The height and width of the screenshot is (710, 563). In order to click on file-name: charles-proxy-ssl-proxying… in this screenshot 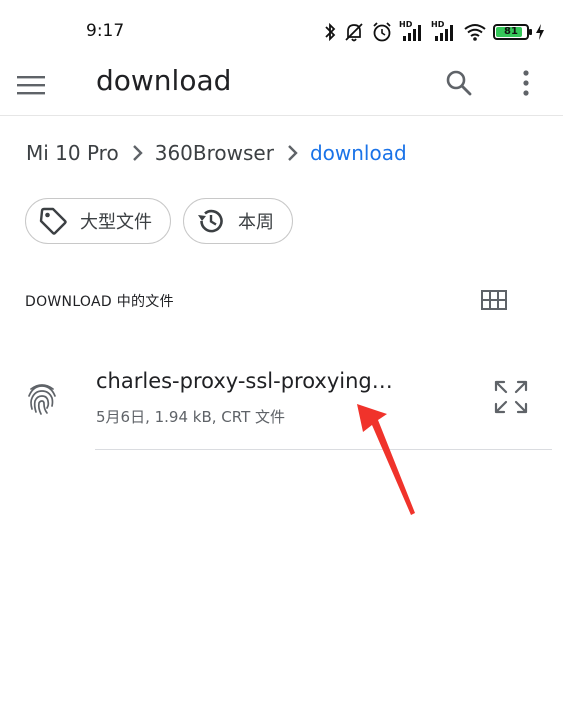, I will do `click(244, 381)`.